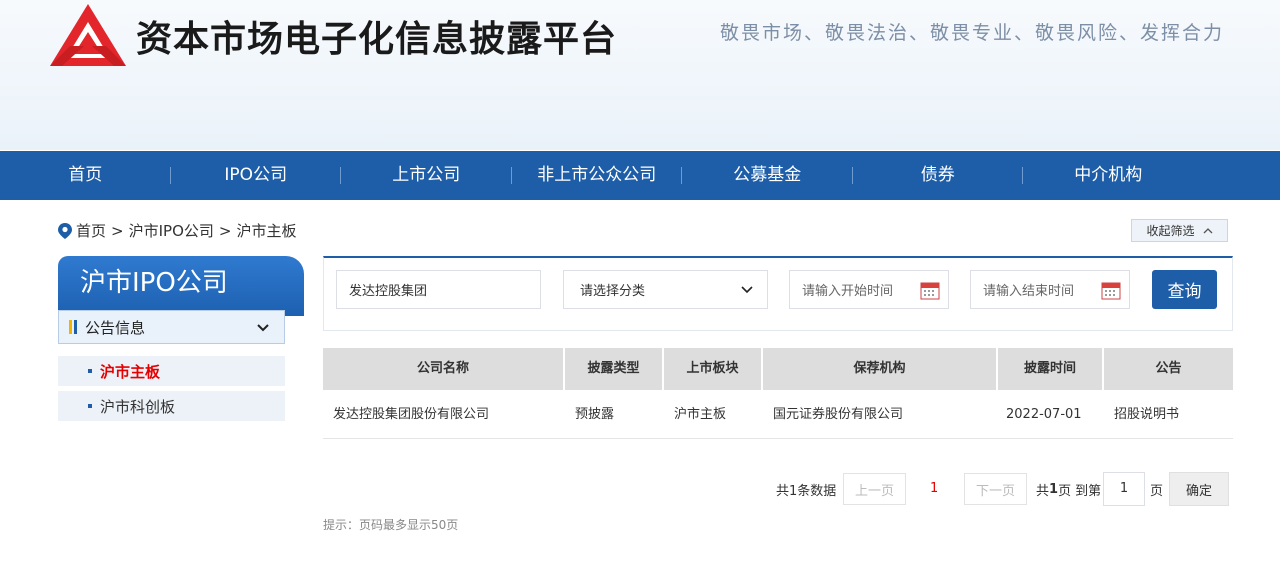 The width and height of the screenshot is (1280, 571). What do you see at coordinates (1029, 291) in the screenshot?
I see `end-date-placeholder: 请输入结束时间` at bounding box center [1029, 291].